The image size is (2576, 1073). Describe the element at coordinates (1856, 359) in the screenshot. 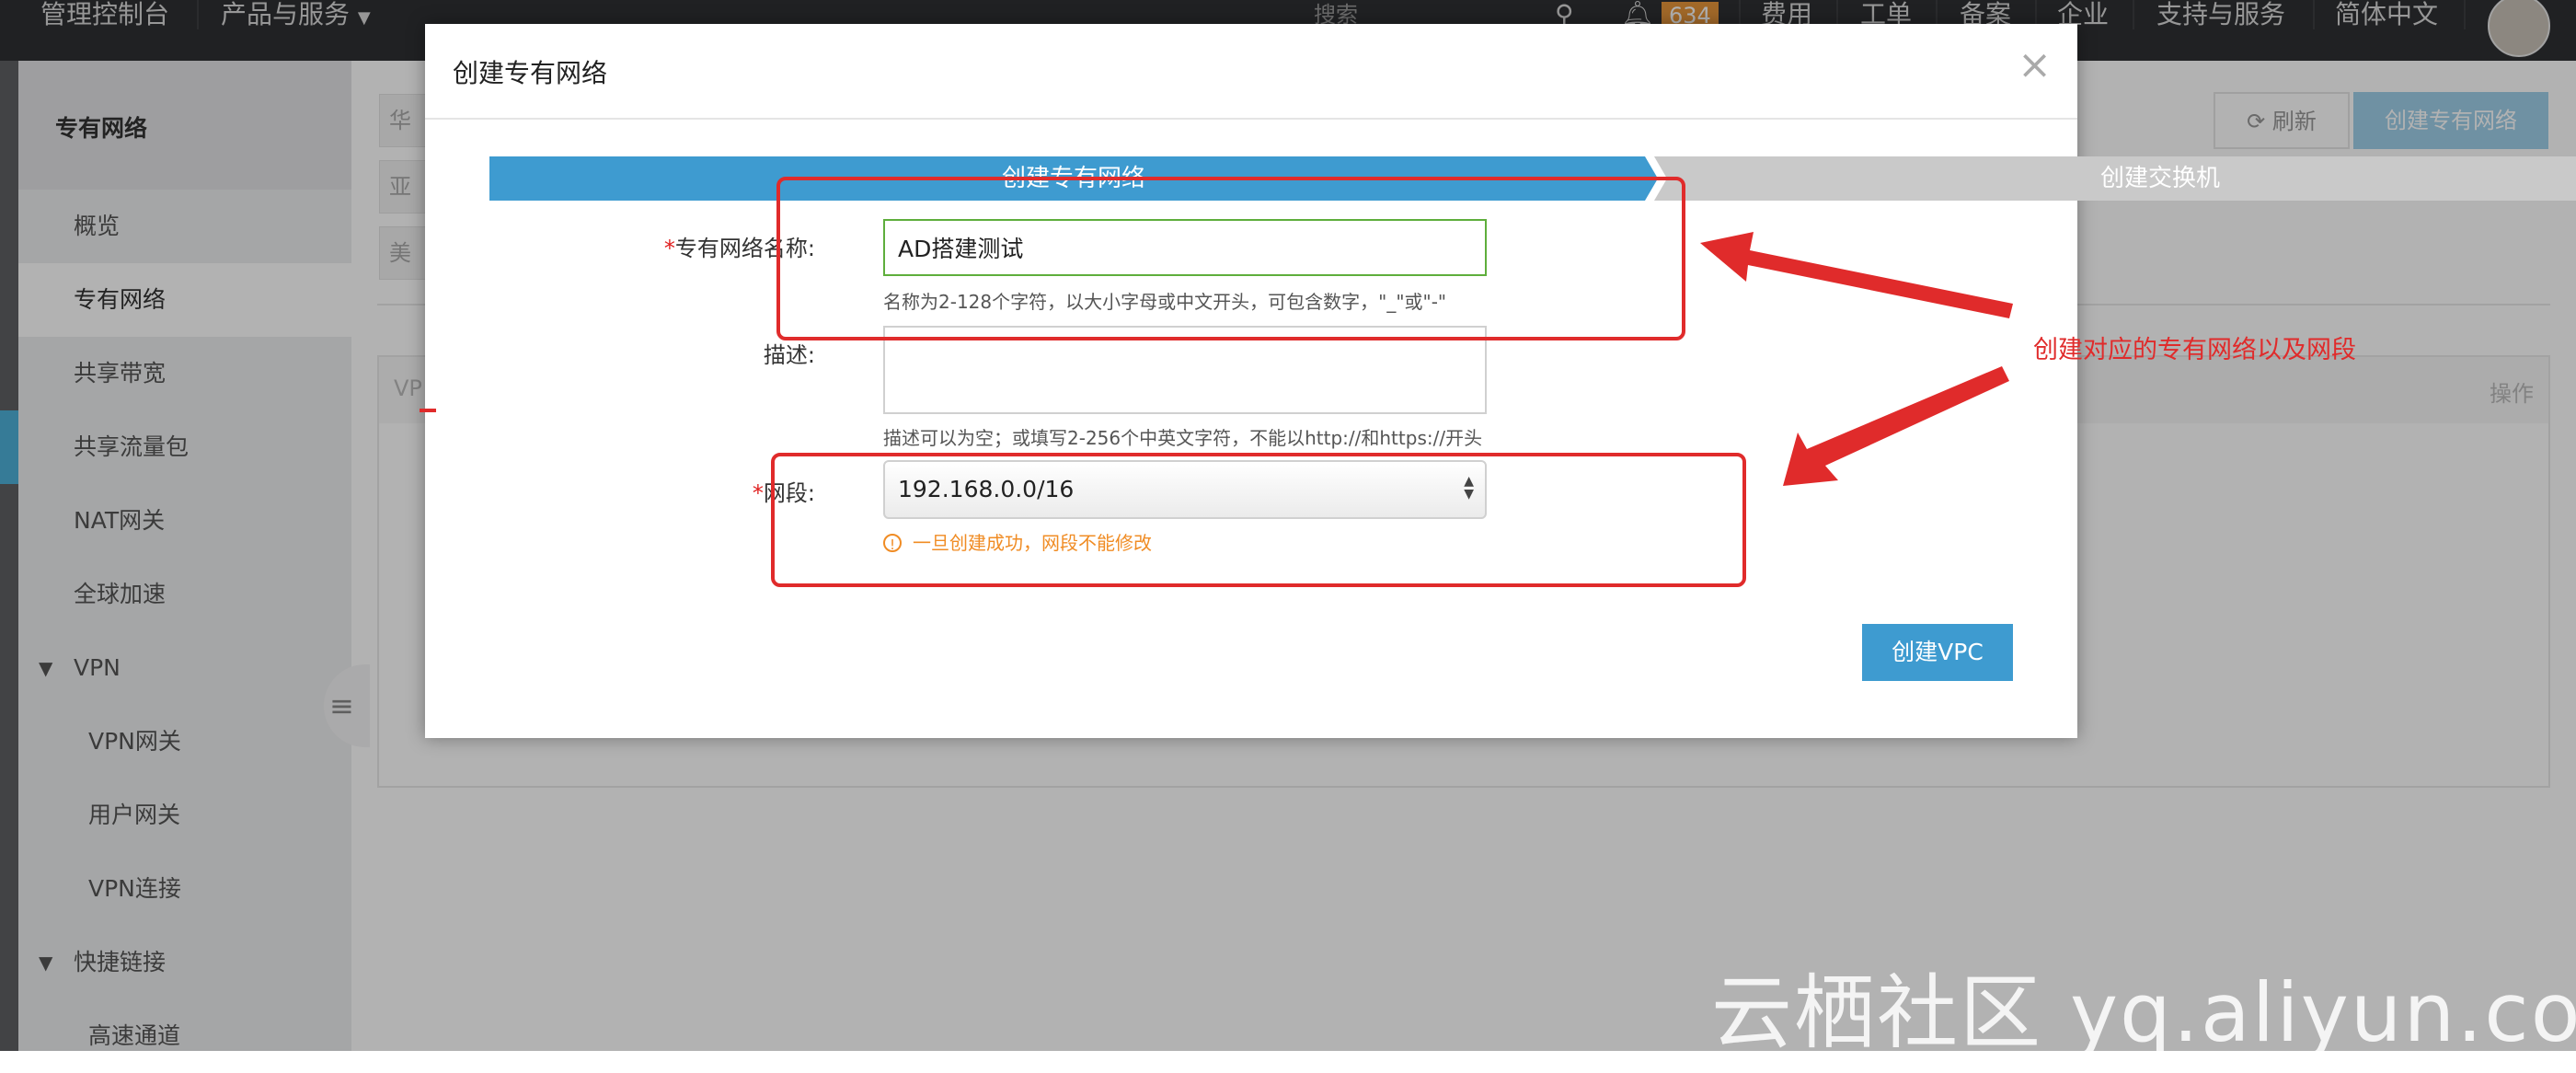

I see `annotation-arrows` at that location.